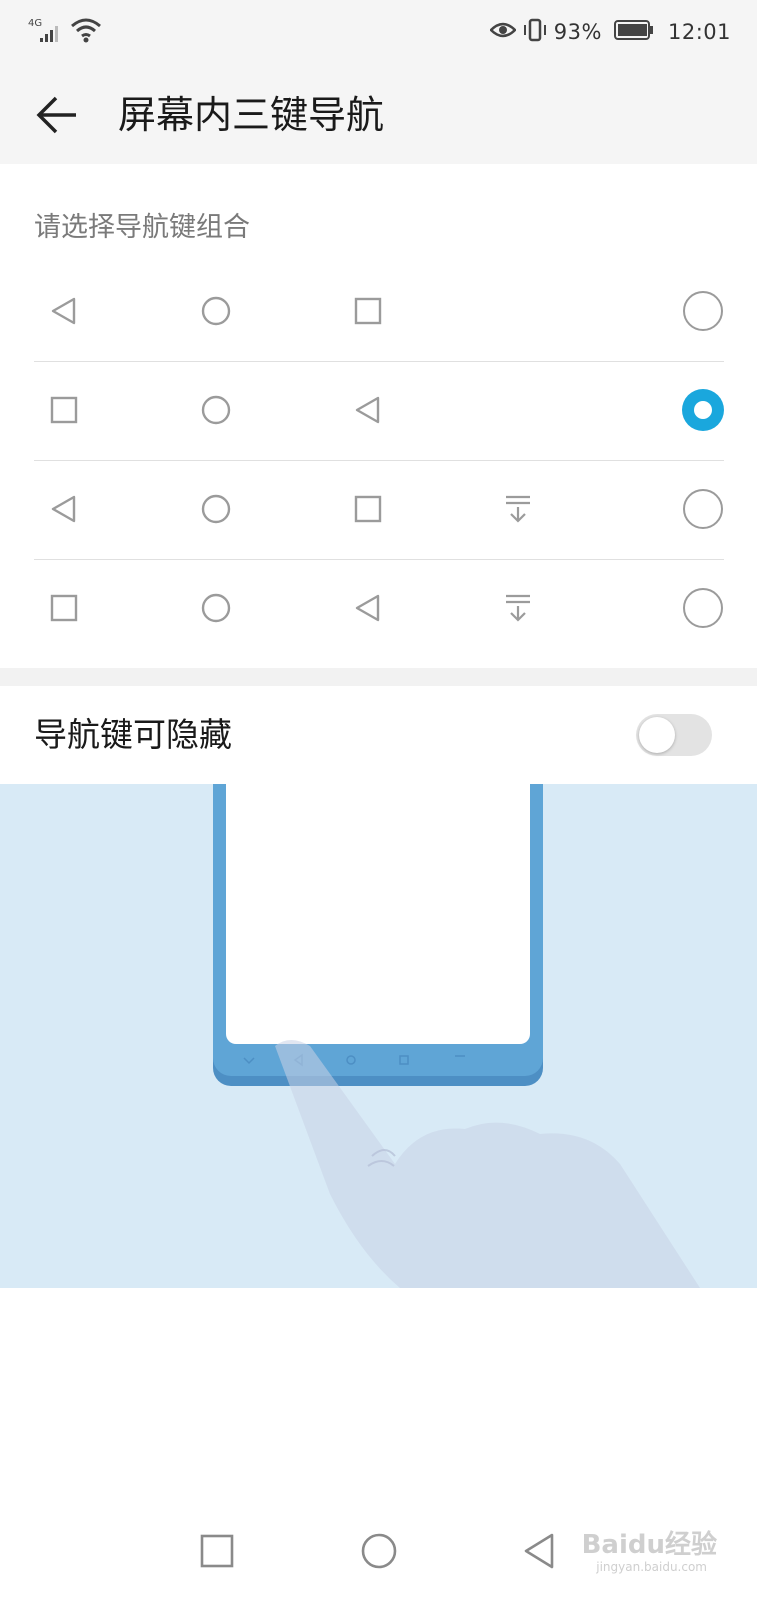 The image size is (757, 1600). I want to click on hide-navigation-switch, so click(674, 735).